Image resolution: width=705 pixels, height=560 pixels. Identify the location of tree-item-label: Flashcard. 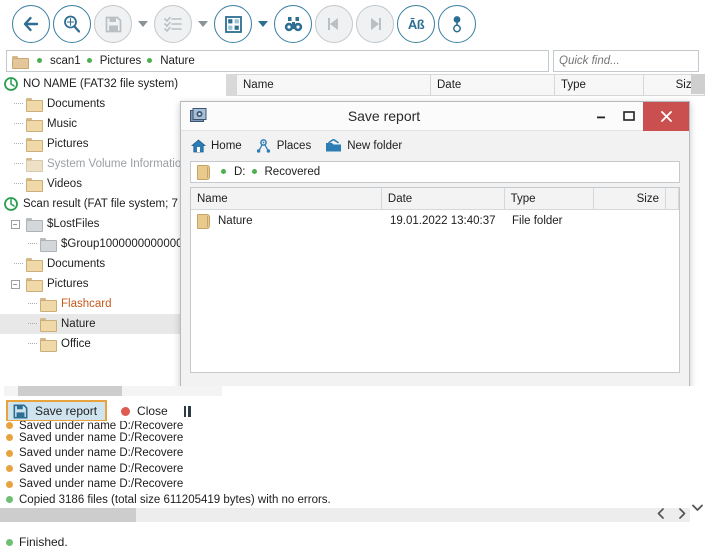
(86, 304).